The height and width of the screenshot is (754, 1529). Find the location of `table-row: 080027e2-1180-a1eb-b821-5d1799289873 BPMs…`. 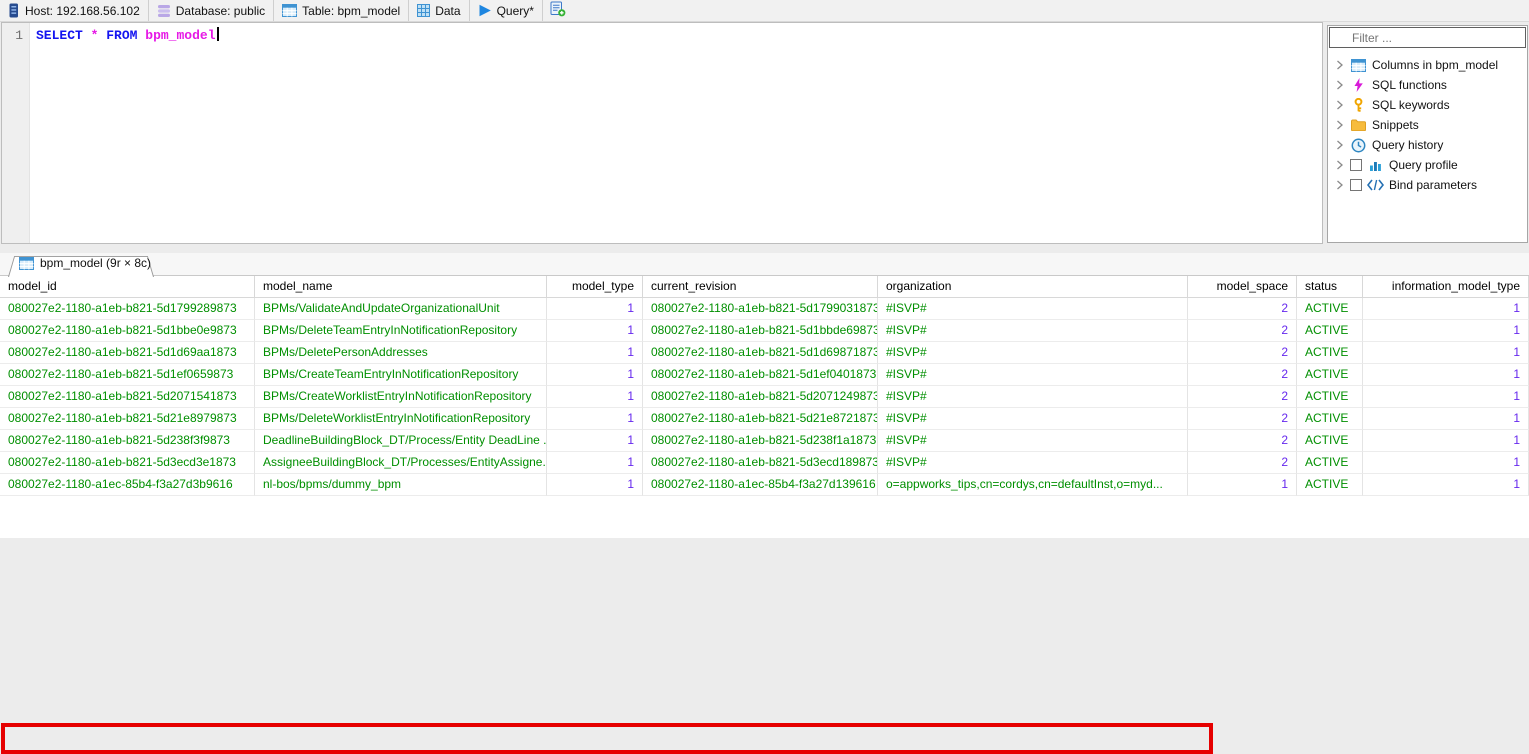

table-row: 080027e2-1180-a1eb-b821-5d1799289873 BPMs… is located at coordinates (764, 309).